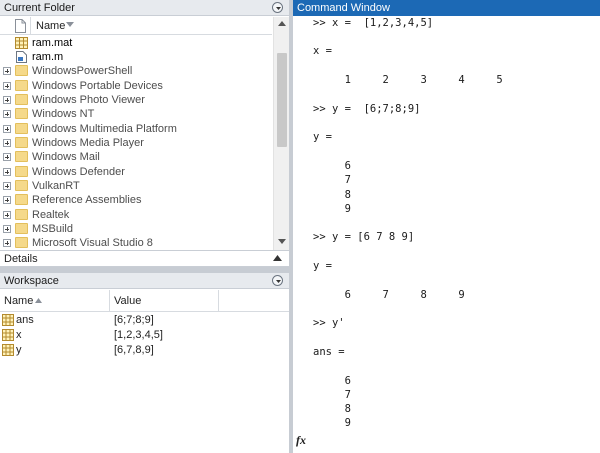 The height and width of the screenshot is (453, 600). What do you see at coordinates (136, 229) in the screenshot?
I see `list-item: MSBuild` at bounding box center [136, 229].